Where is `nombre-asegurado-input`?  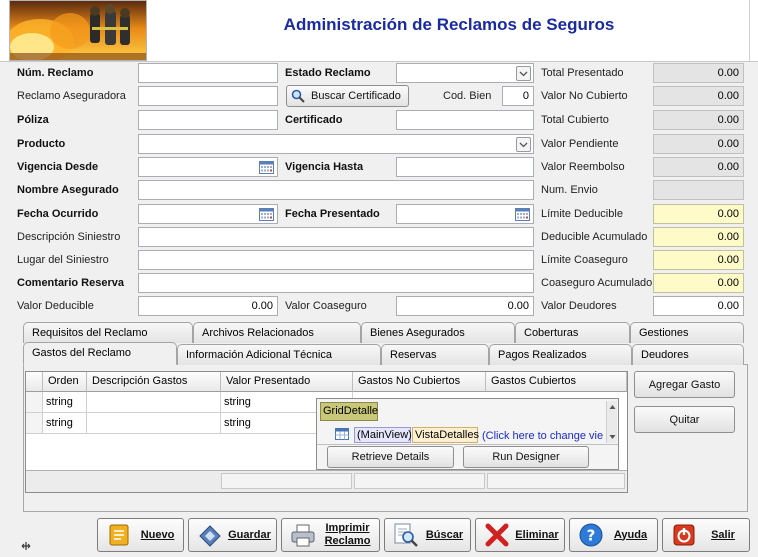 nombre-asegurado-input is located at coordinates (336, 190).